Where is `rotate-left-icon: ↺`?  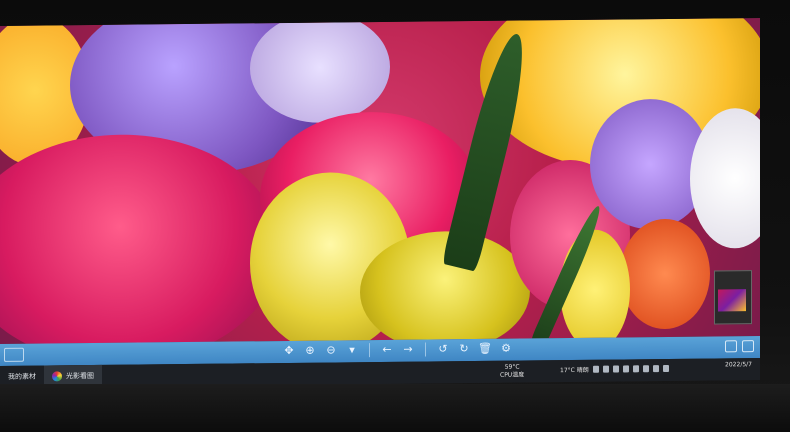
rotate-left-icon: ↺ is located at coordinates (443, 349).